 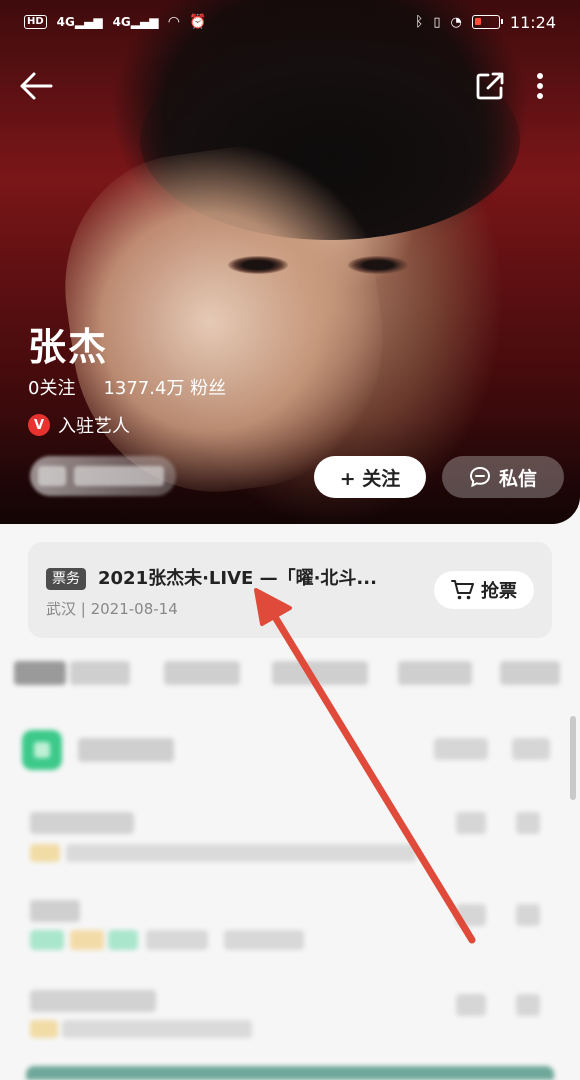 What do you see at coordinates (532, 22) in the screenshot?
I see `status-time: 11:24` at bounding box center [532, 22].